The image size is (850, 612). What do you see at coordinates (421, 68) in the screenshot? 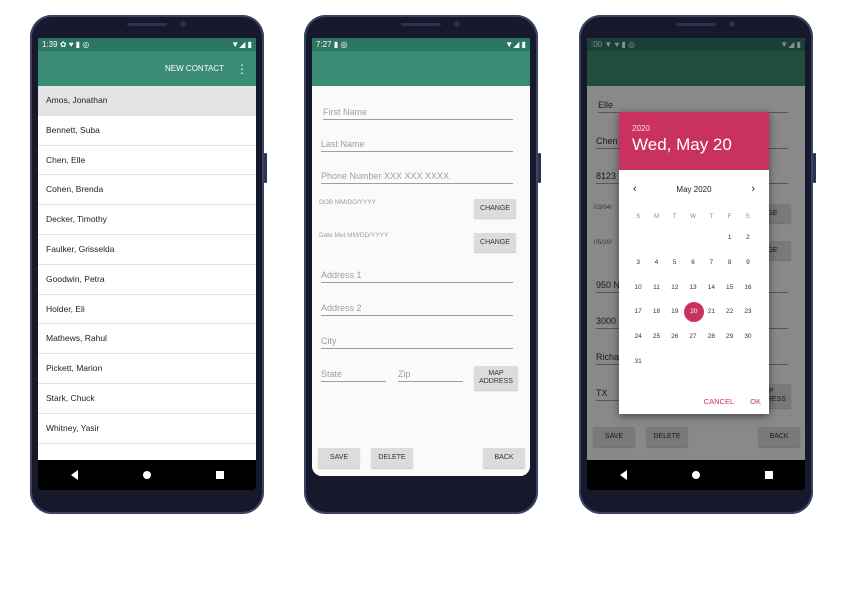
I see `app-bar` at bounding box center [421, 68].